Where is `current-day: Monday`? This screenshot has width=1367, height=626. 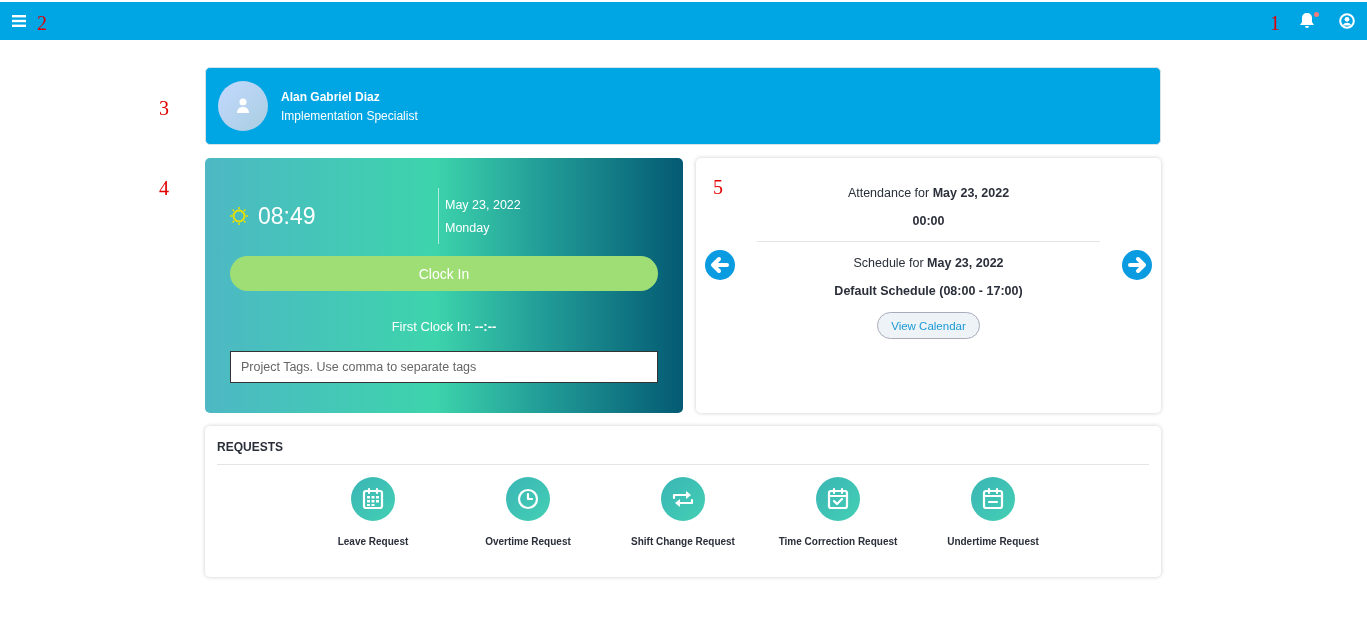 current-day: Monday is located at coordinates (551, 227).